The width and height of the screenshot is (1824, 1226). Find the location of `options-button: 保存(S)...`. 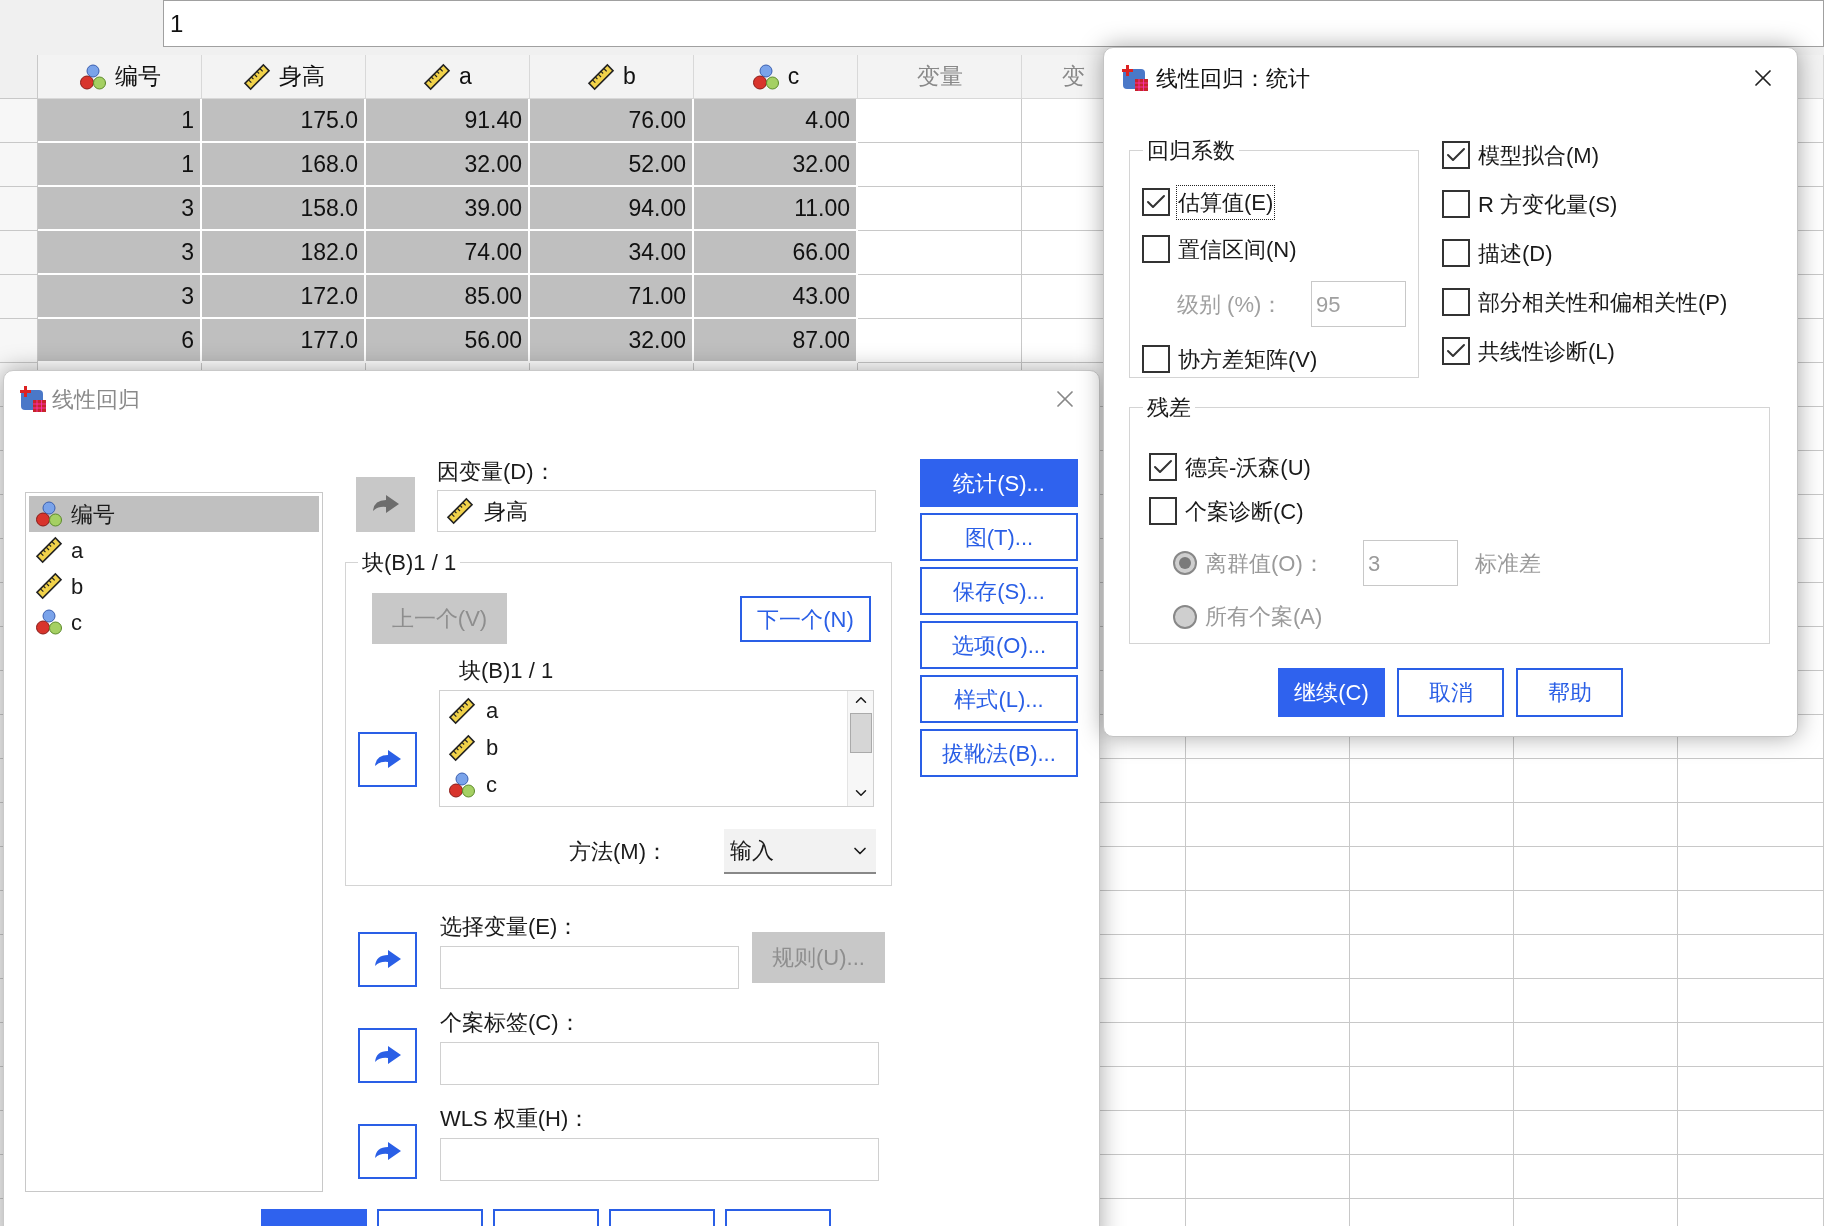

options-button: 保存(S)... is located at coordinates (999, 591).